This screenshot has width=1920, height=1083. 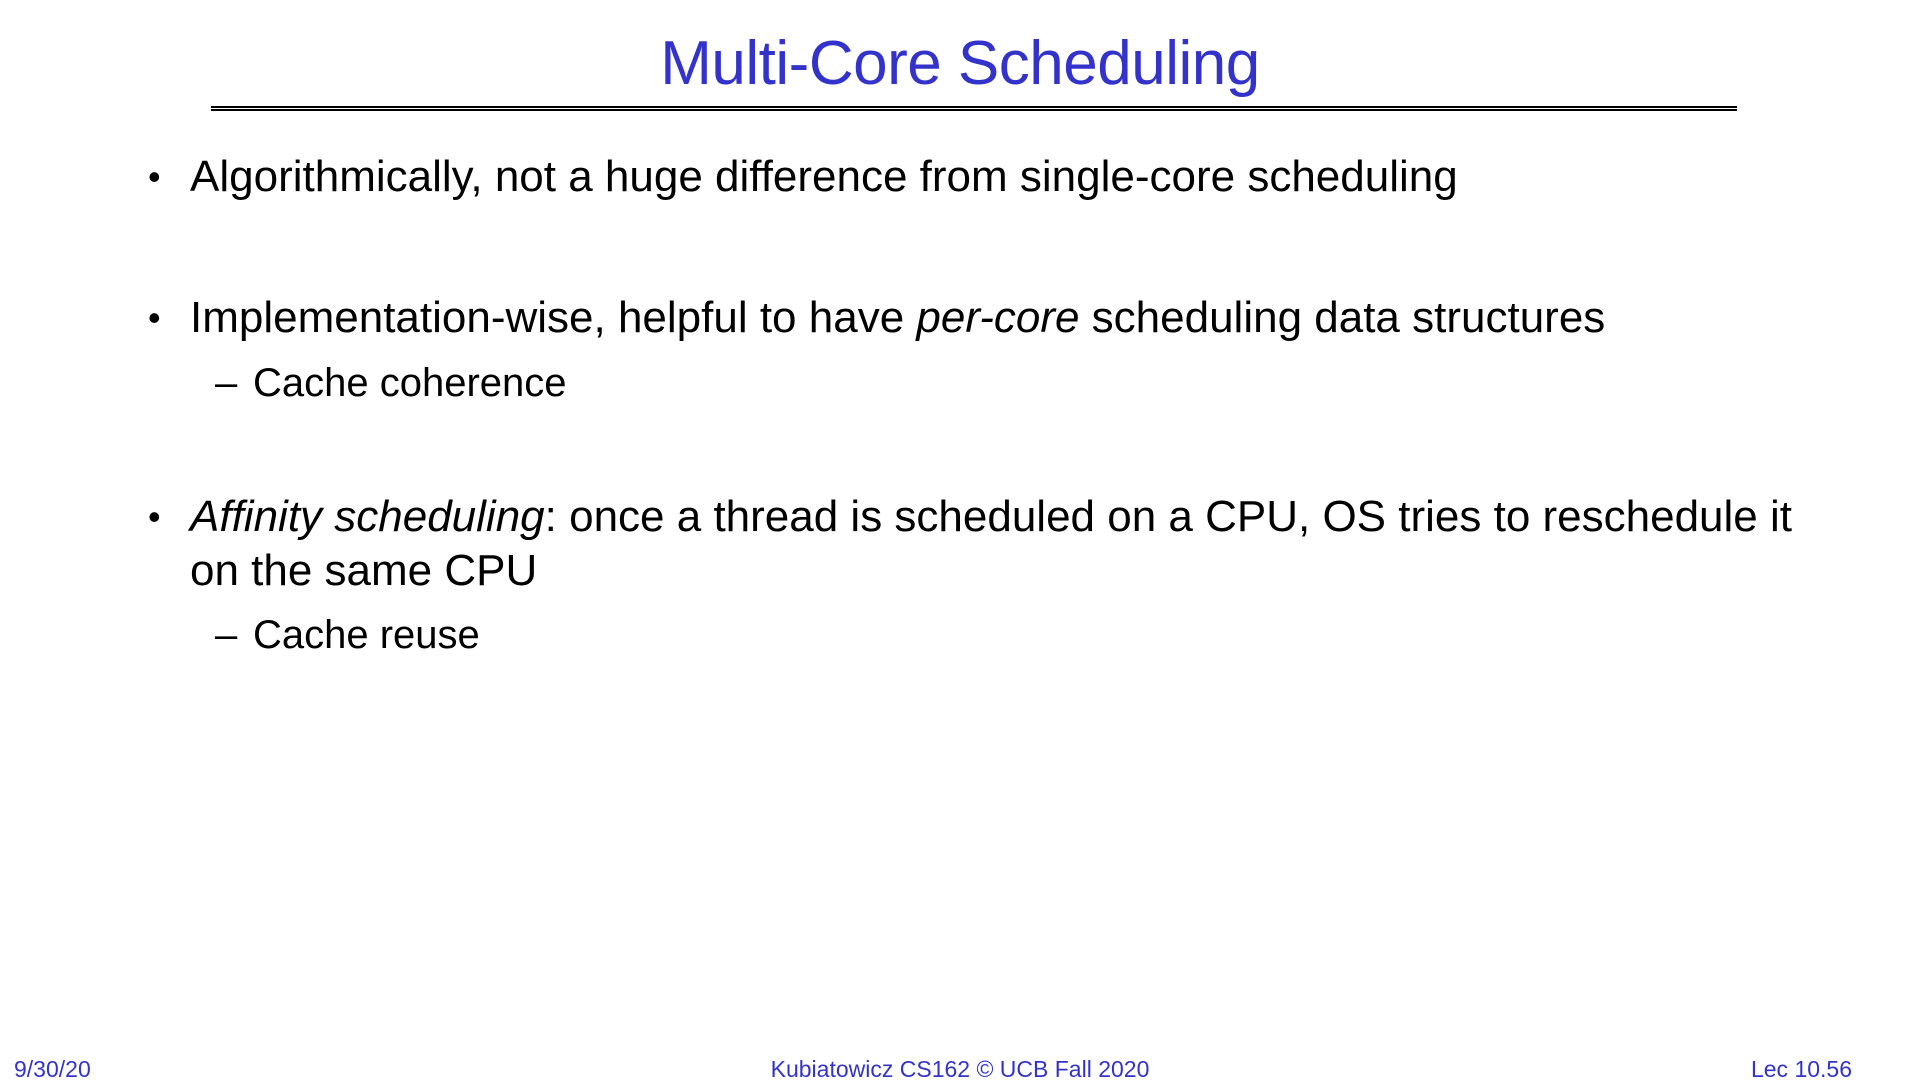 What do you see at coordinates (366, 635) in the screenshot?
I see `sub-bullet-text: Cache reuse` at bounding box center [366, 635].